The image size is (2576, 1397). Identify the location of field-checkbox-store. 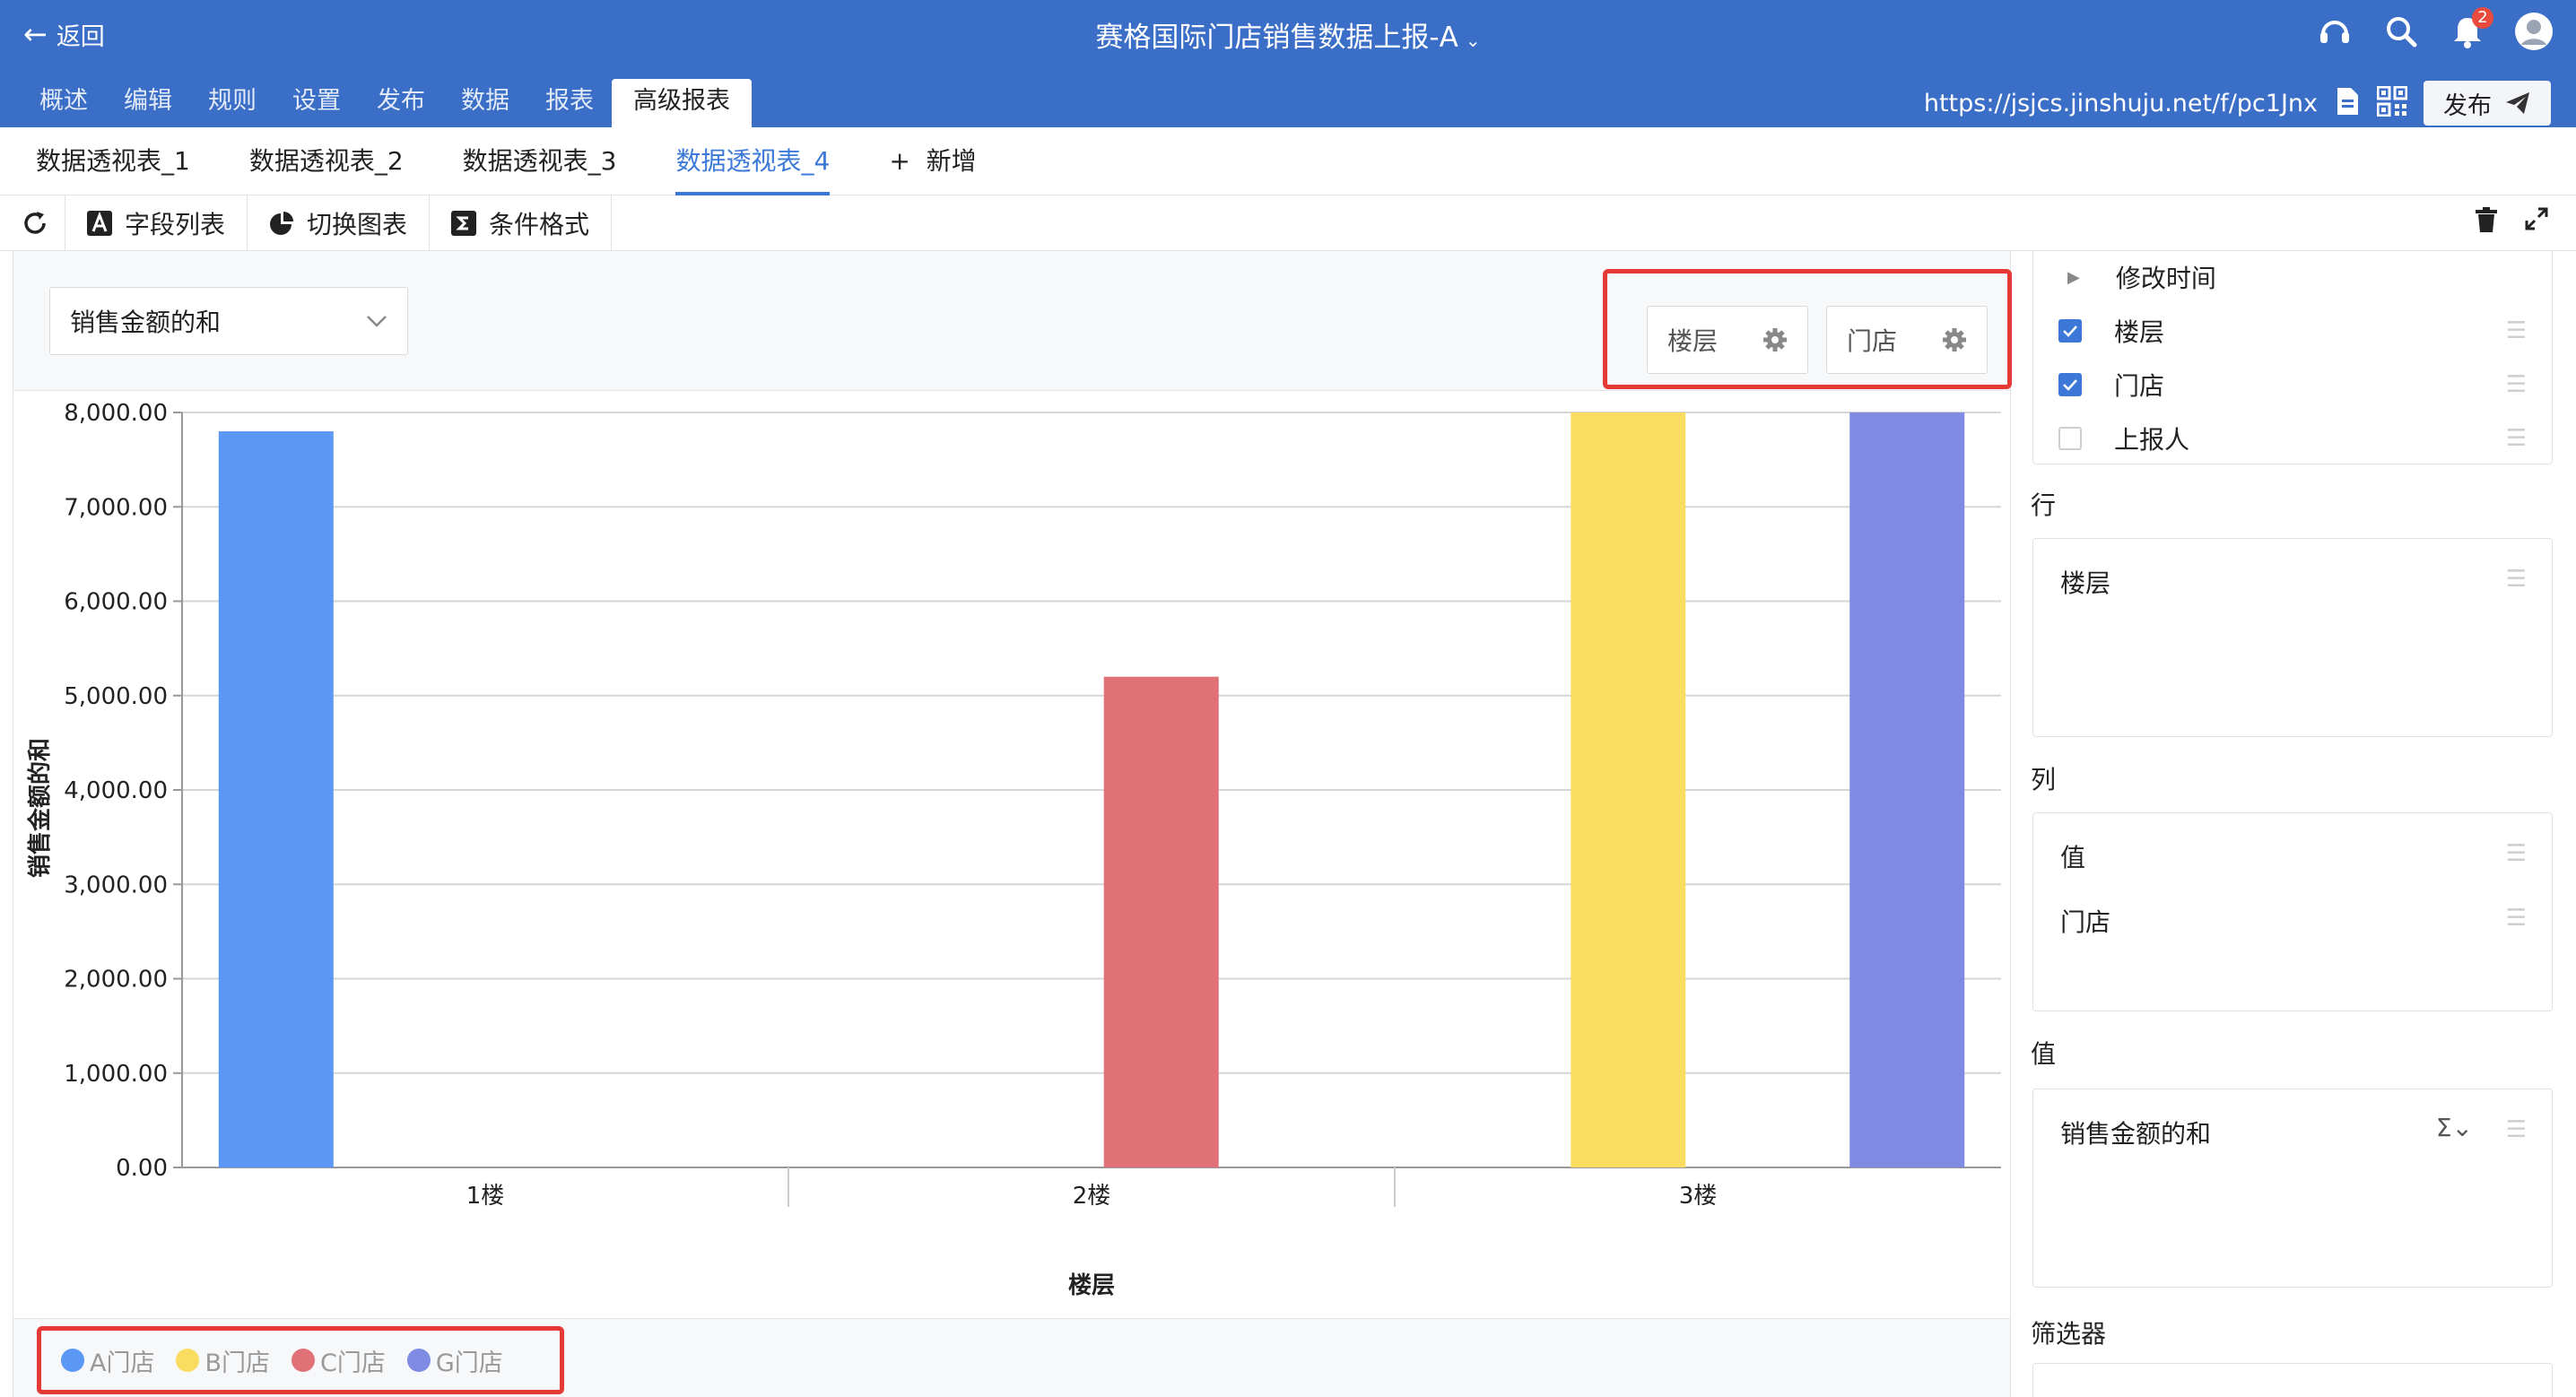
(2070, 384).